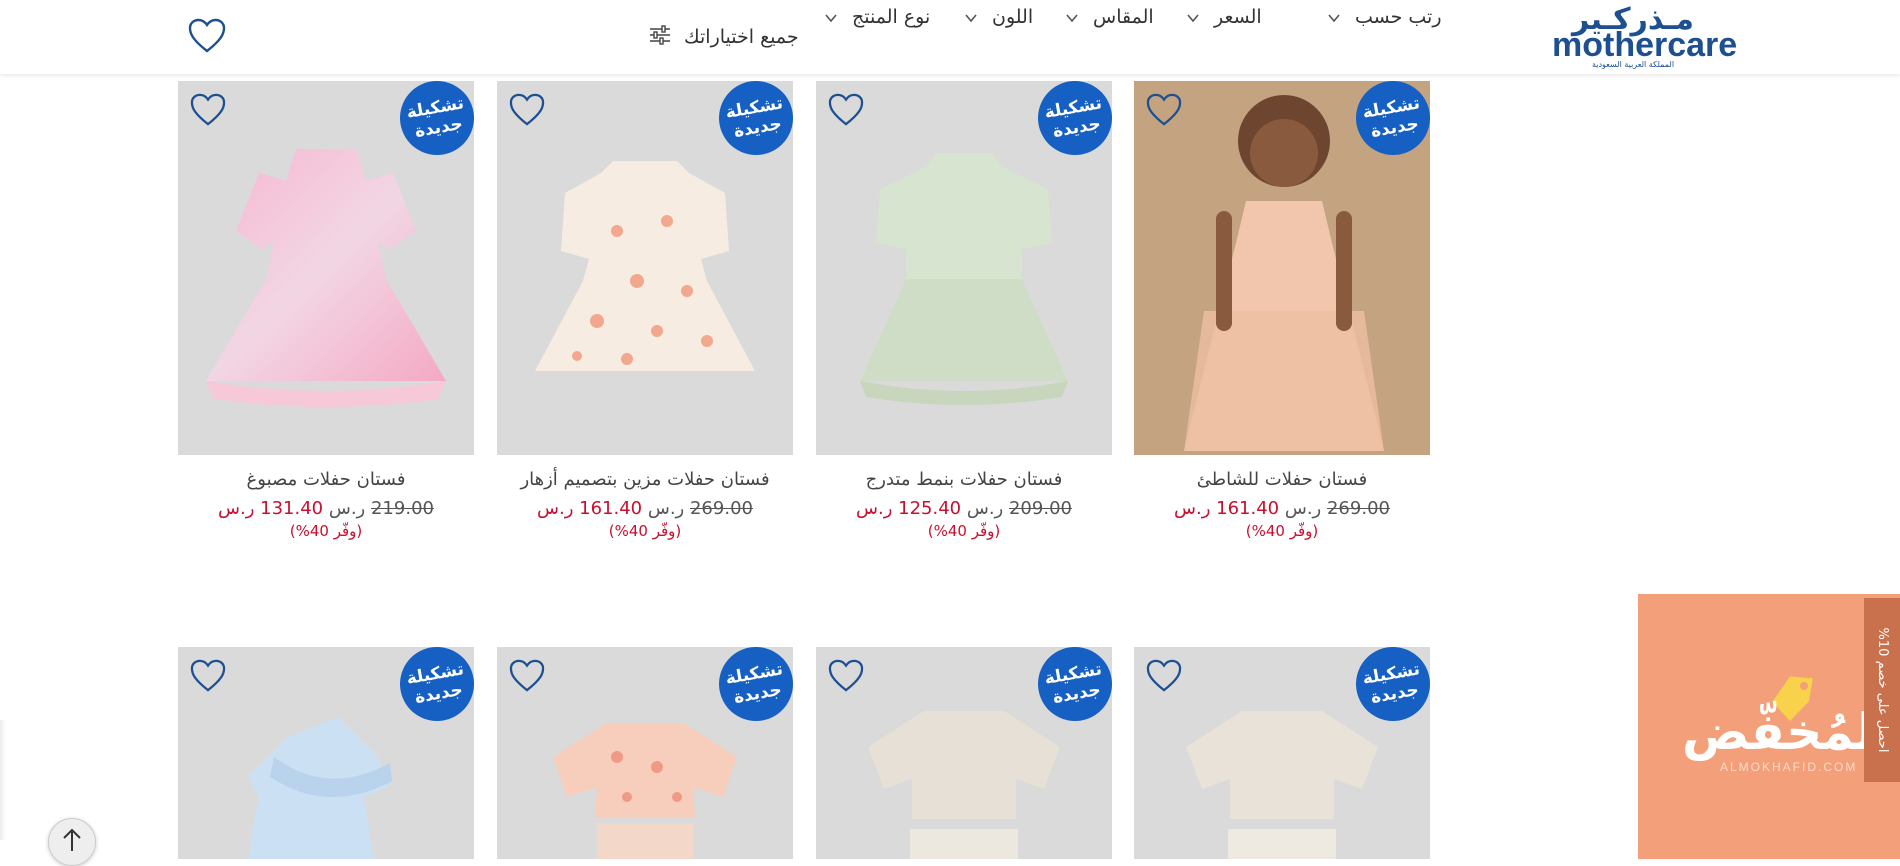 The width and height of the screenshot is (1900, 866). I want to click on almokhafid-promo-widget: المُخفّض ALMOKHAFID.COM احصل على خصم 10%, so click(1769, 726).